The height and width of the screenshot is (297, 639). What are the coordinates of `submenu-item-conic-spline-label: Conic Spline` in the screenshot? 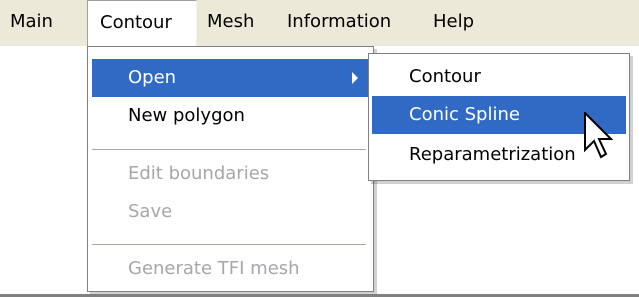 It's located at (464, 114).